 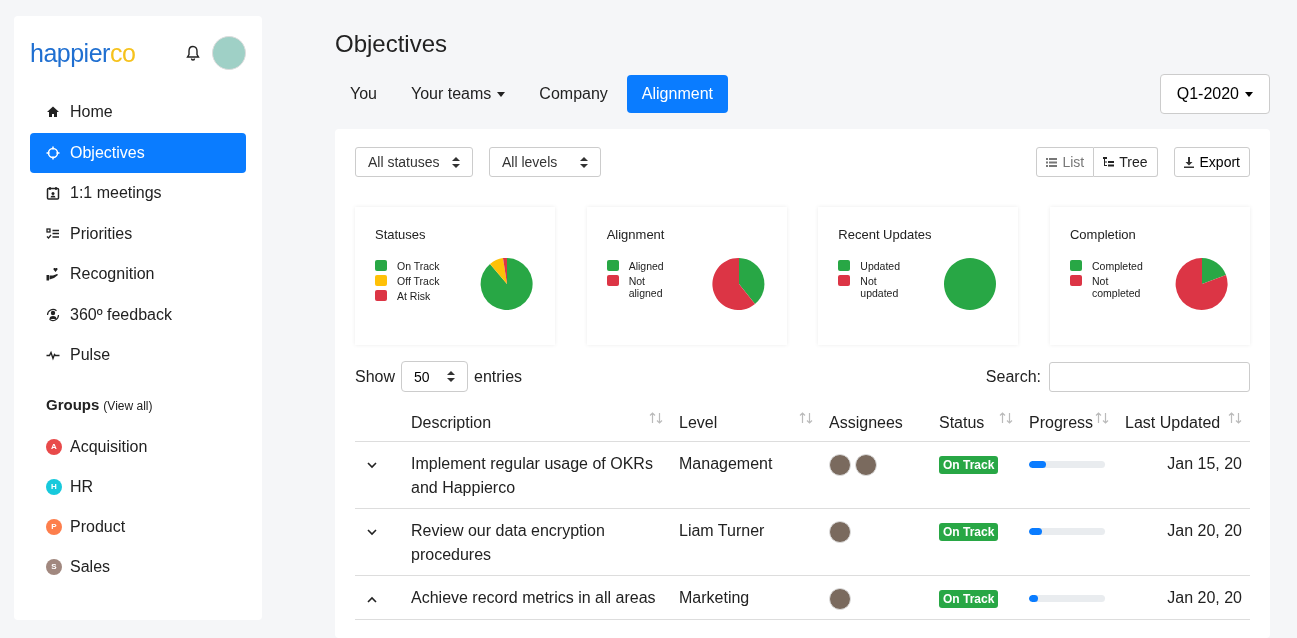 I want to click on chevron-up-icon, so click(x=372, y=599).